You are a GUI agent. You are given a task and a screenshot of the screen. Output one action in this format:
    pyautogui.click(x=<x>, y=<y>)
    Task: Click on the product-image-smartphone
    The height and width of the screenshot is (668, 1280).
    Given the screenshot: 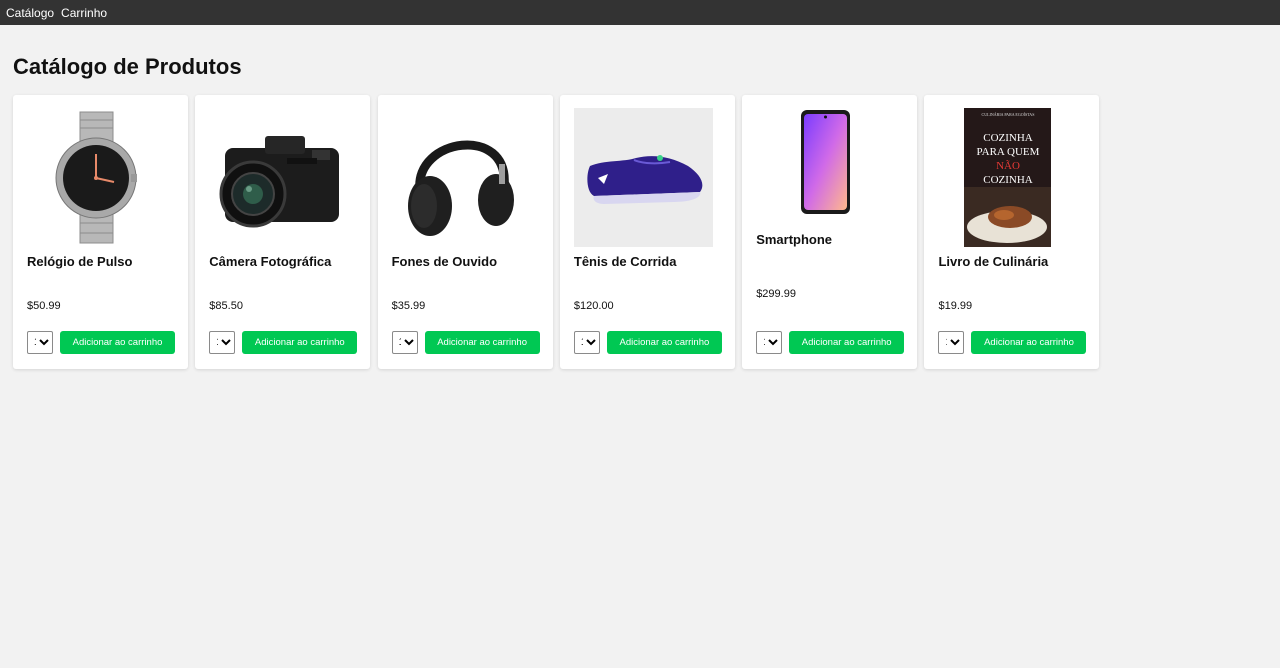 What is the action you would take?
    pyautogui.click(x=825, y=167)
    